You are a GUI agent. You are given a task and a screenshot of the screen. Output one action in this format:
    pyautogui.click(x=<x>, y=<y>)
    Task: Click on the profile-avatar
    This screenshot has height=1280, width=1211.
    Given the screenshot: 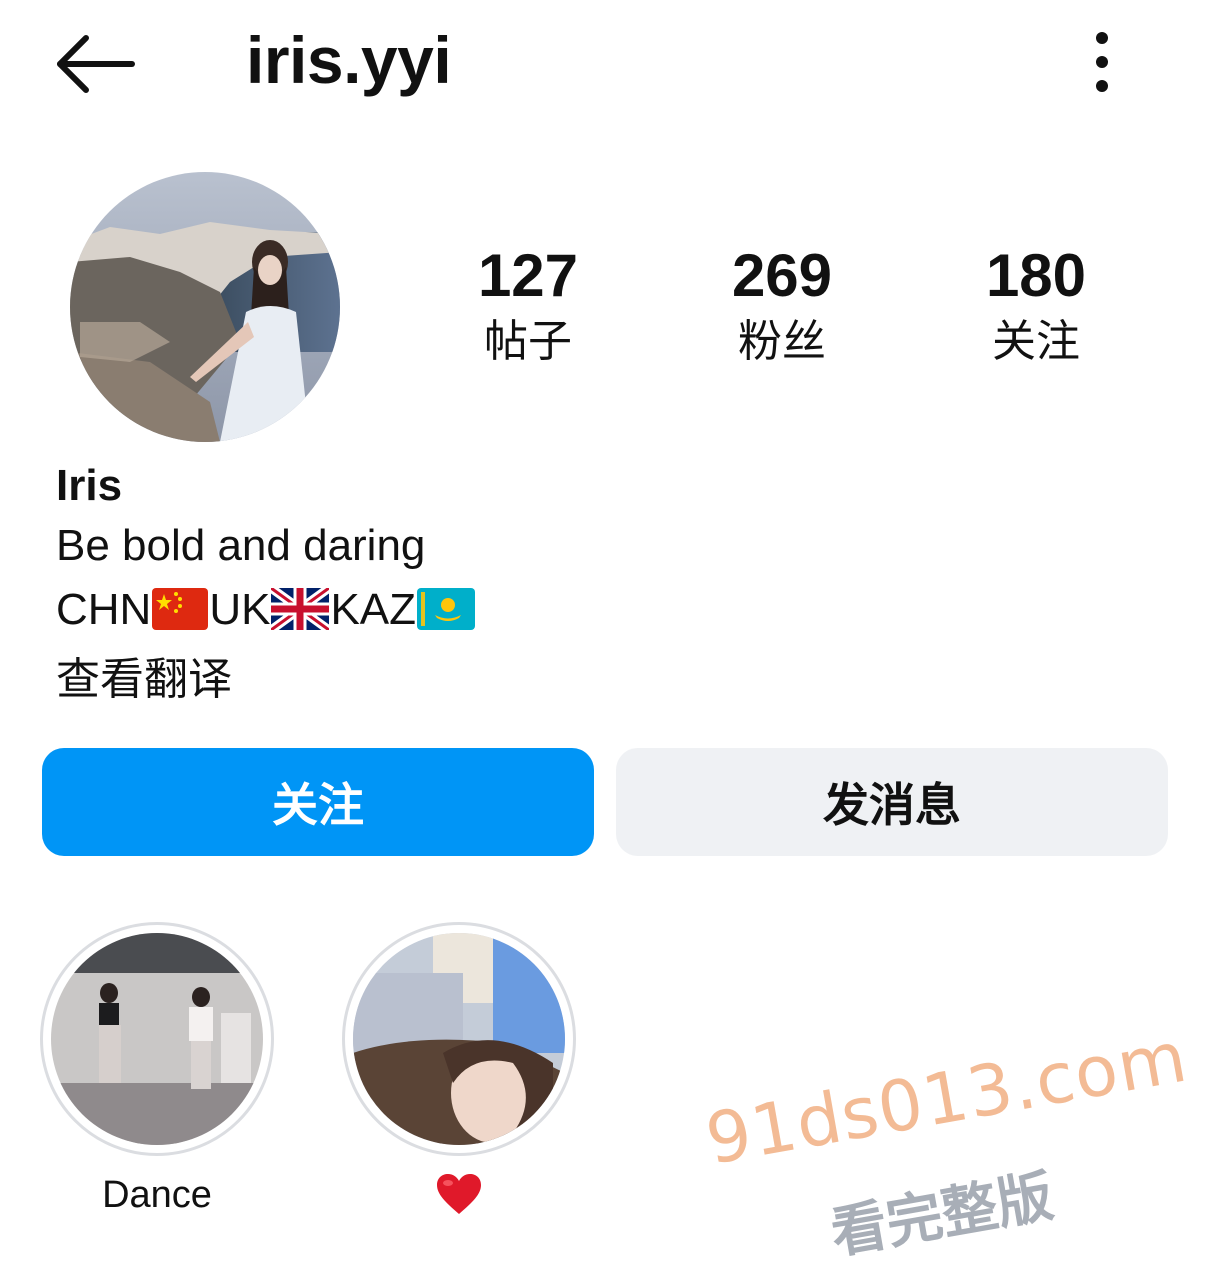 What is the action you would take?
    pyautogui.click(x=205, y=307)
    